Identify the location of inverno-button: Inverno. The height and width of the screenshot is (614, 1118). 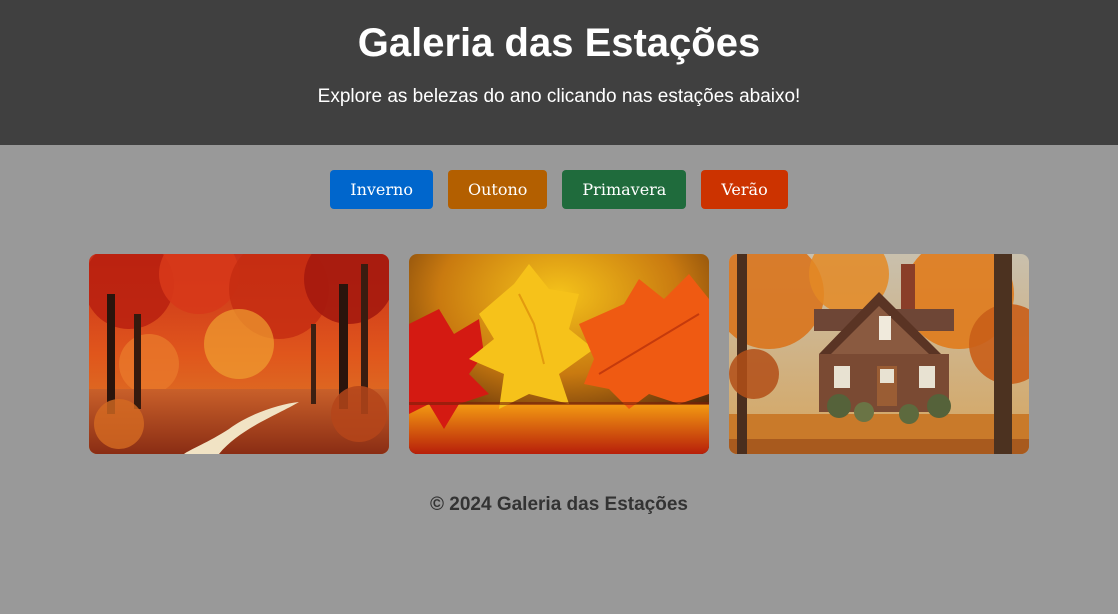
(381, 189).